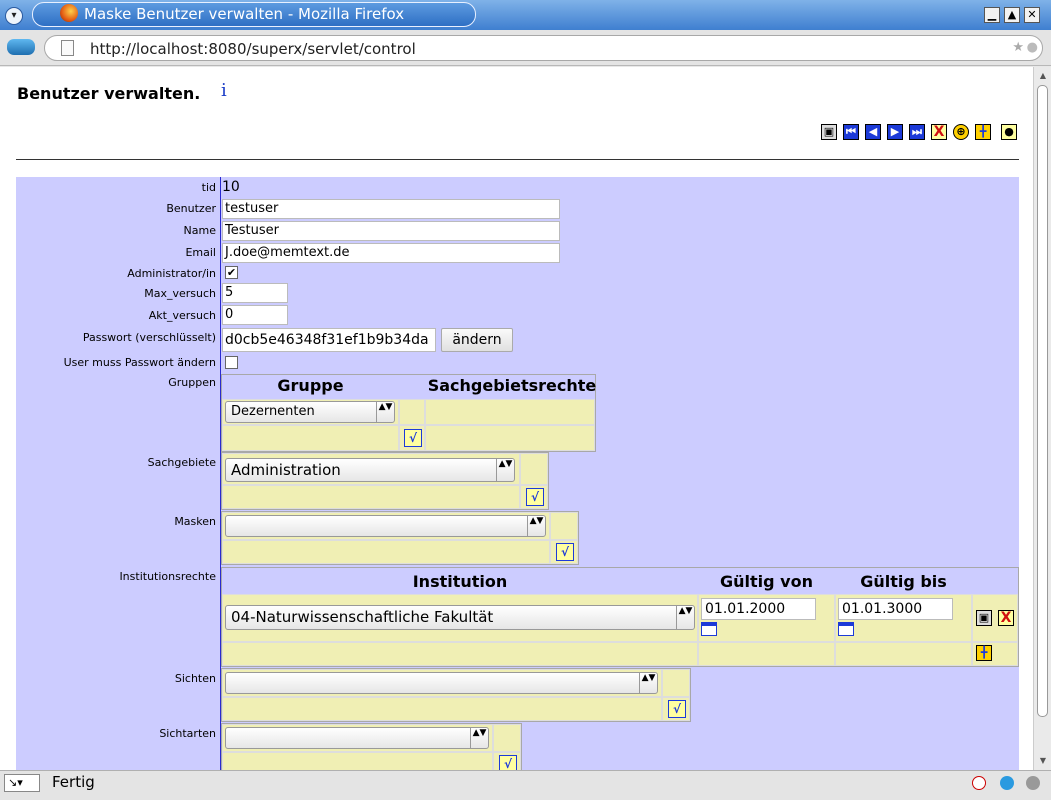 This screenshot has width=1051, height=800. What do you see at coordinates (255, 315) in the screenshot?
I see `akt-versuch-field: 0` at bounding box center [255, 315].